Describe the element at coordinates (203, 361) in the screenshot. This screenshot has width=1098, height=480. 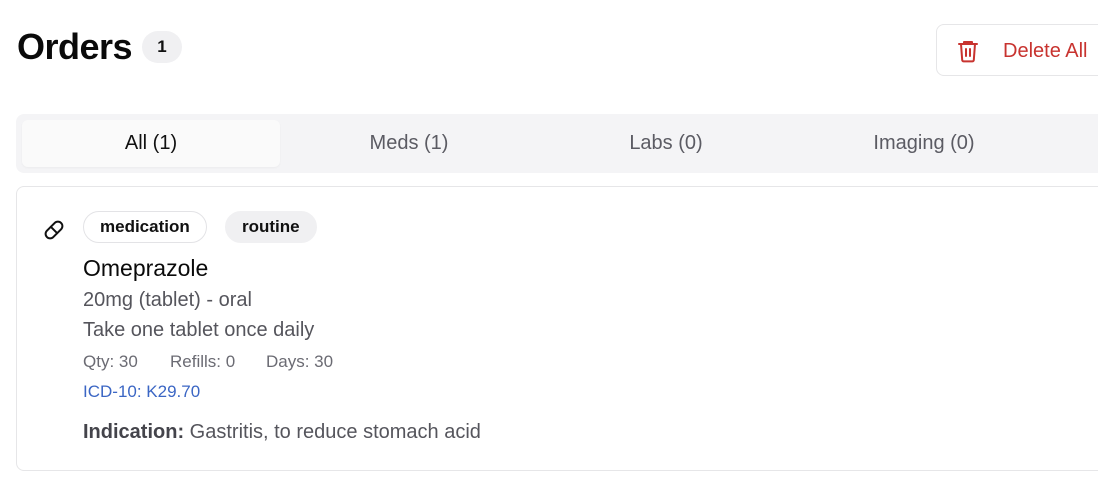
I see `refills: Refills: 0` at that location.